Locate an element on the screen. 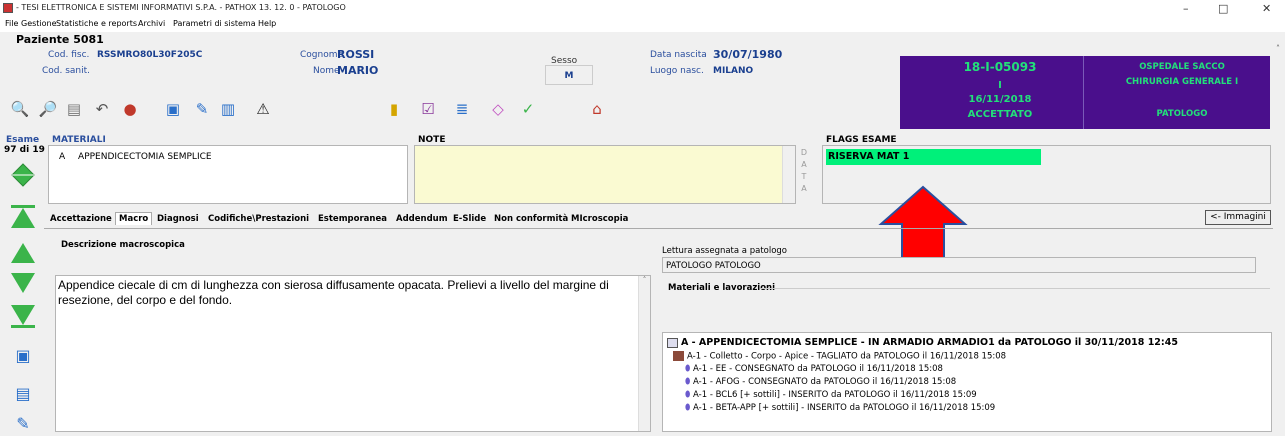  lettura-label: Lettura assegnata a patologo is located at coordinates (725, 251).